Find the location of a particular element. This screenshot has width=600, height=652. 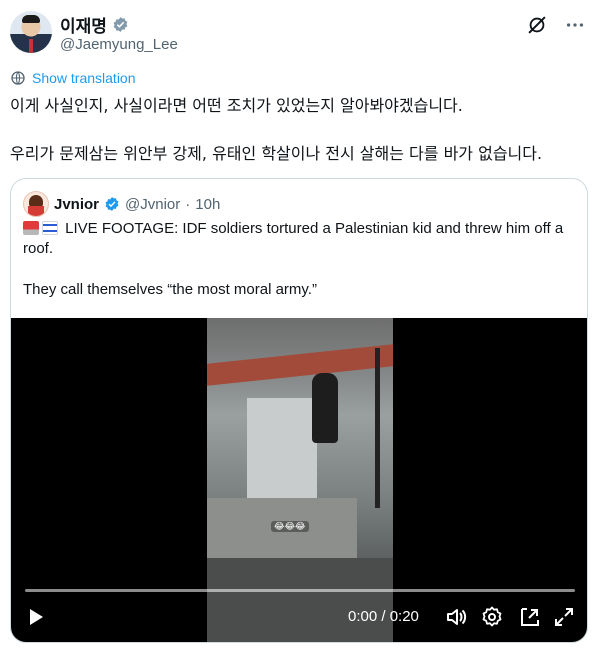

quoted-handle: @Jvnior is located at coordinates (152, 204).